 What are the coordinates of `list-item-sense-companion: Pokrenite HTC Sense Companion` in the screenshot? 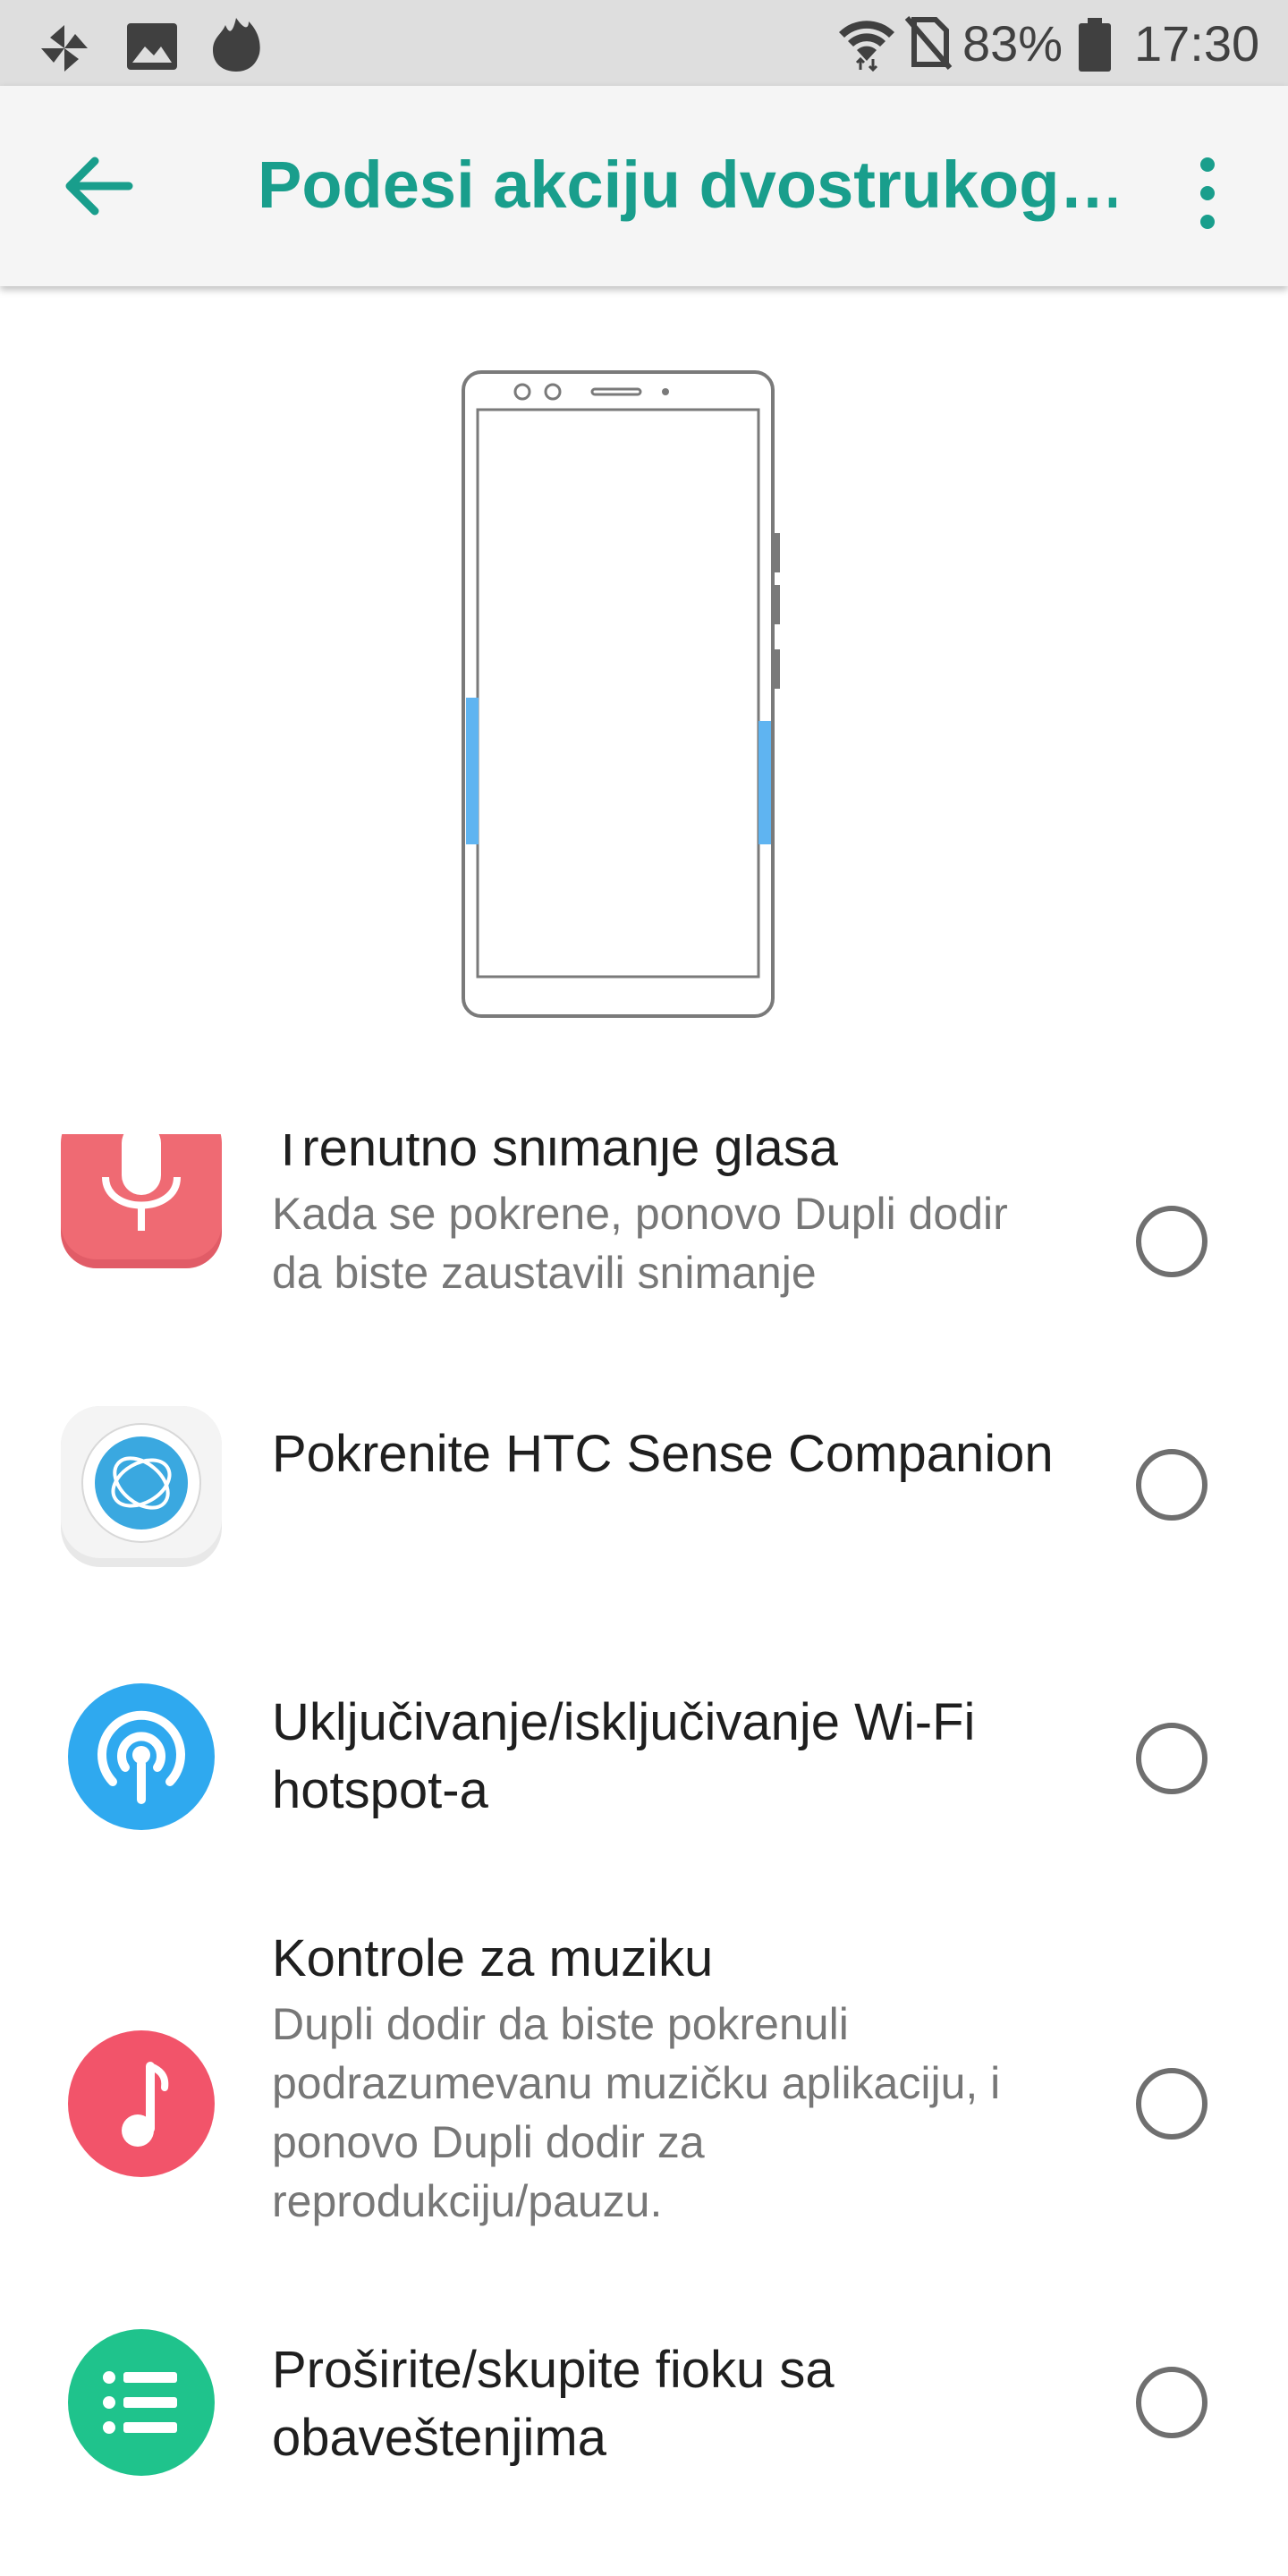 It's located at (644, 1528).